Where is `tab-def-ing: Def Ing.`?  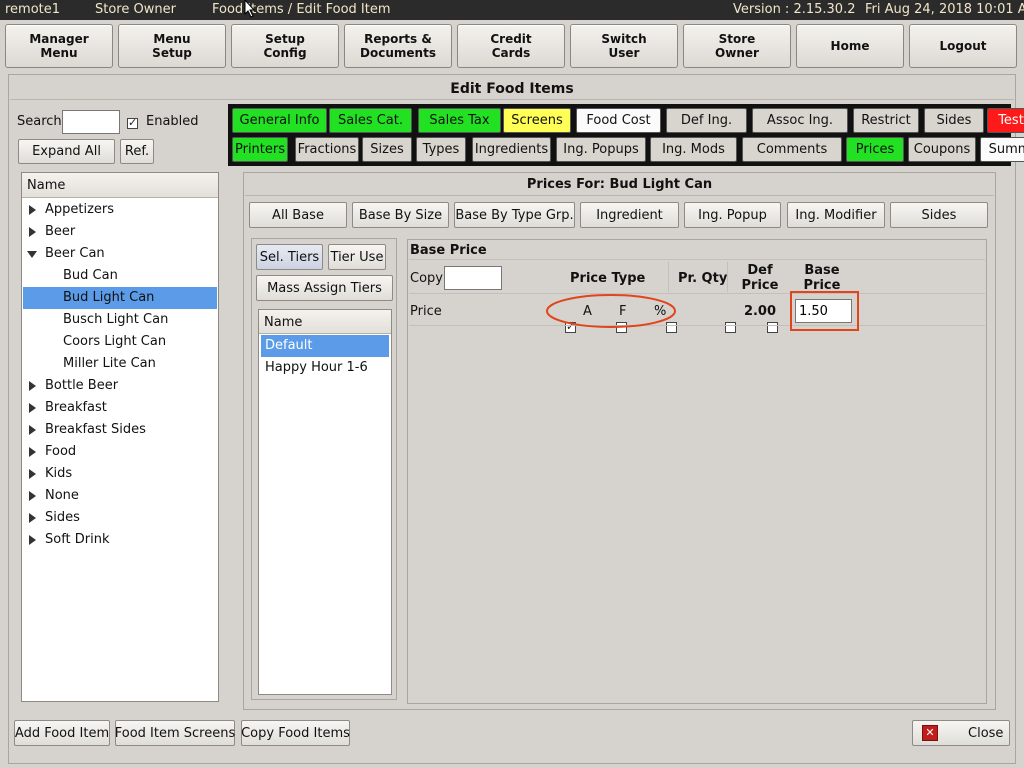 tab-def-ing: Def Ing. is located at coordinates (706, 120).